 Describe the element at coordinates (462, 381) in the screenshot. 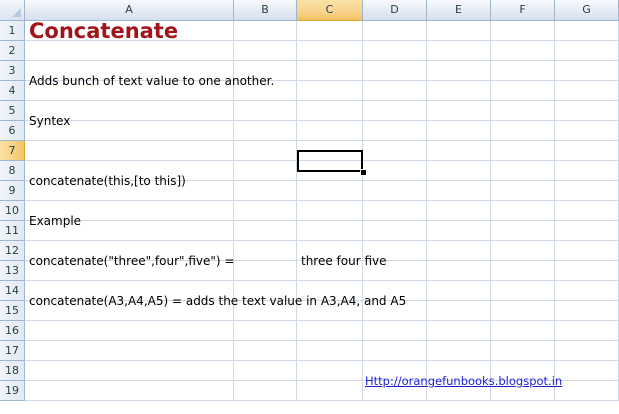

I see `cell-d18-link: Http://orangefunbooks.blogspot.in` at that location.